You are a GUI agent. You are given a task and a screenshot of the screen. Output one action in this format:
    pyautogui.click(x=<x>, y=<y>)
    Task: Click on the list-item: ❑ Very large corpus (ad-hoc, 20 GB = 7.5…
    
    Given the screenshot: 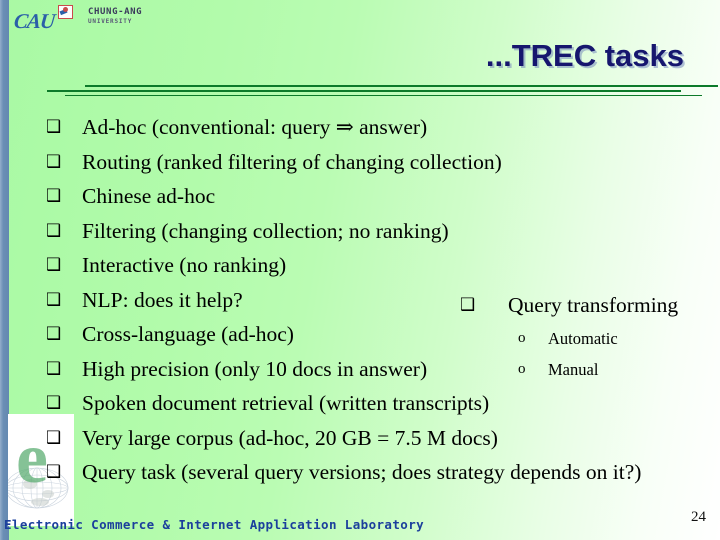 What is the action you would take?
    pyautogui.click(x=360, y=438)
    